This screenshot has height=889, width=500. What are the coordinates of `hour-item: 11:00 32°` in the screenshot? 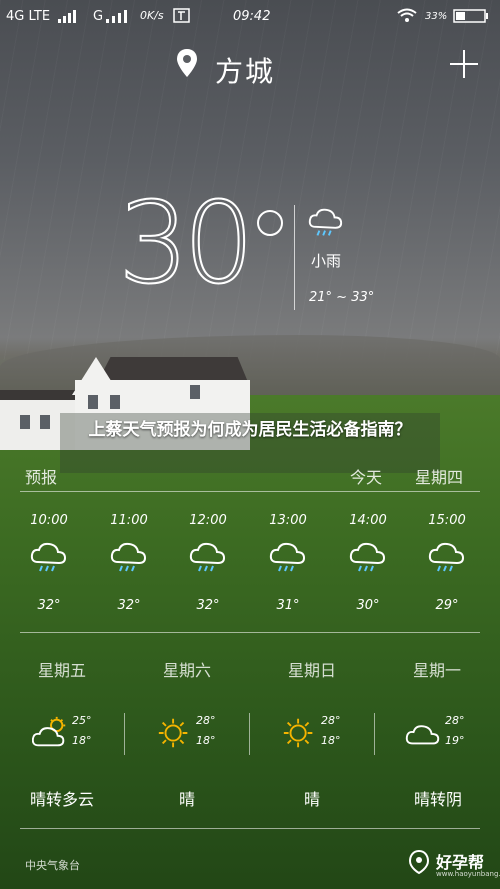 It's located at (129, 563).